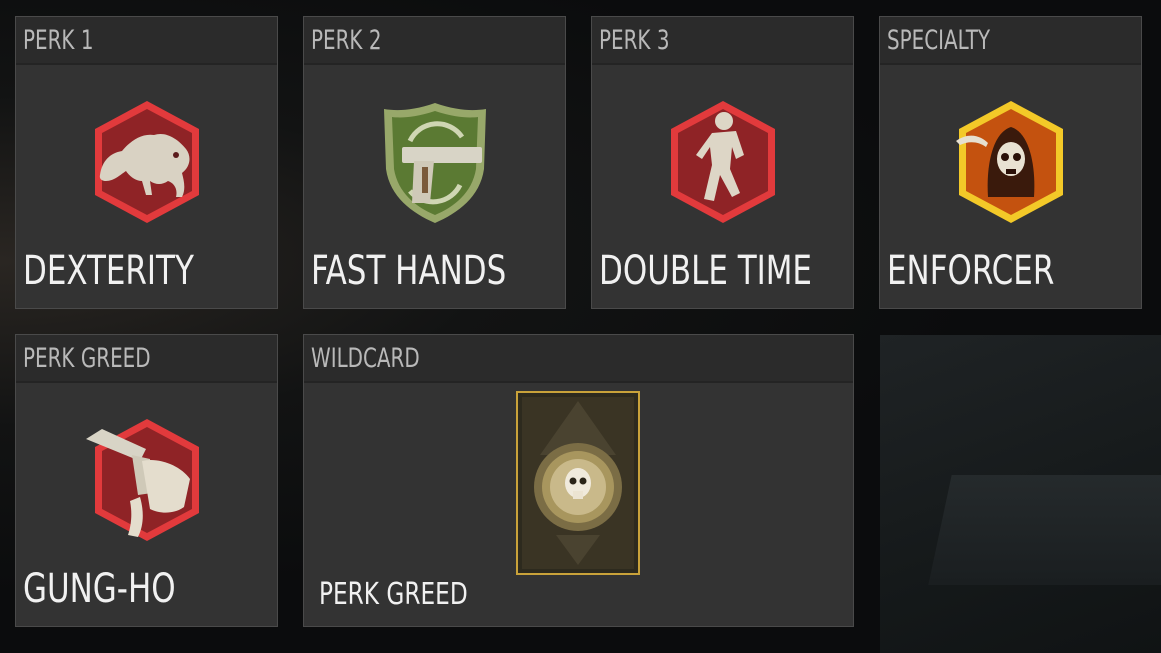 This screenshot has height=653, width=1161. Describe the element at coordinates (99, 589) in the screenshot. I see `perk-name: GUNG-HO` at that location.